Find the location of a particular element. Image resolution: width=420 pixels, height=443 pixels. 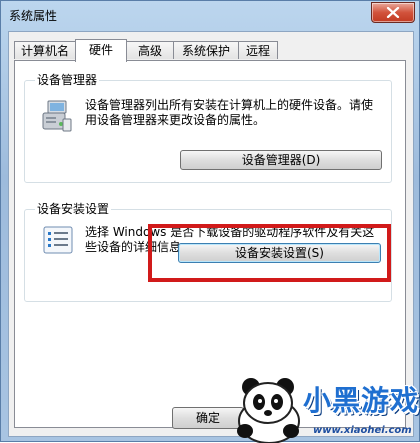

watermark-brand: 小黑游戏 is located at coordinates (361, 400).